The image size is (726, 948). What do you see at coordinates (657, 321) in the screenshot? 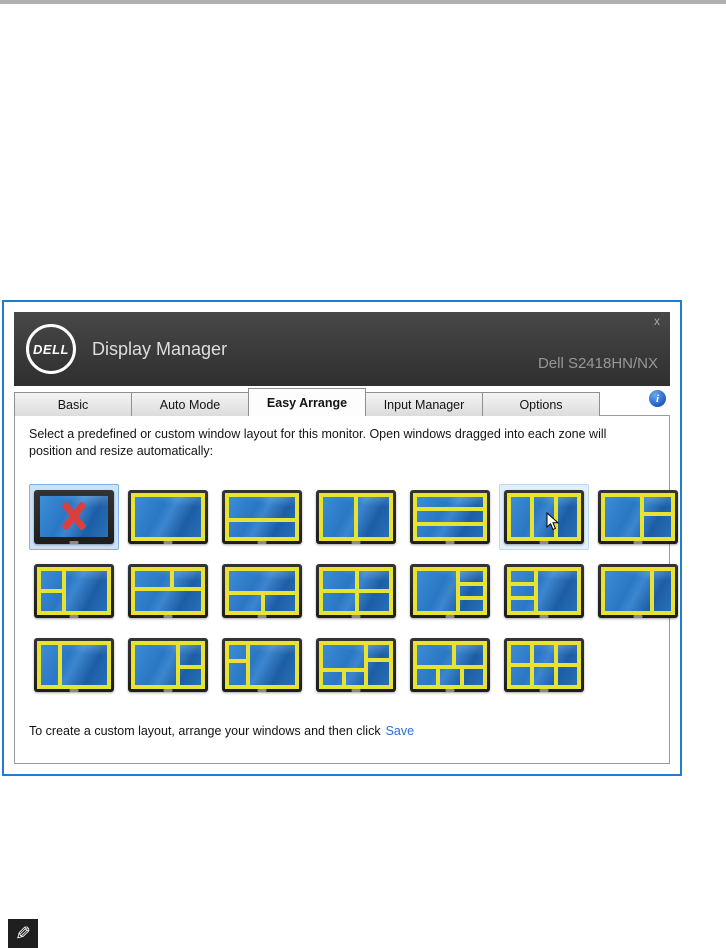
I see `close-icon: x` at bounding box center [657, 321].